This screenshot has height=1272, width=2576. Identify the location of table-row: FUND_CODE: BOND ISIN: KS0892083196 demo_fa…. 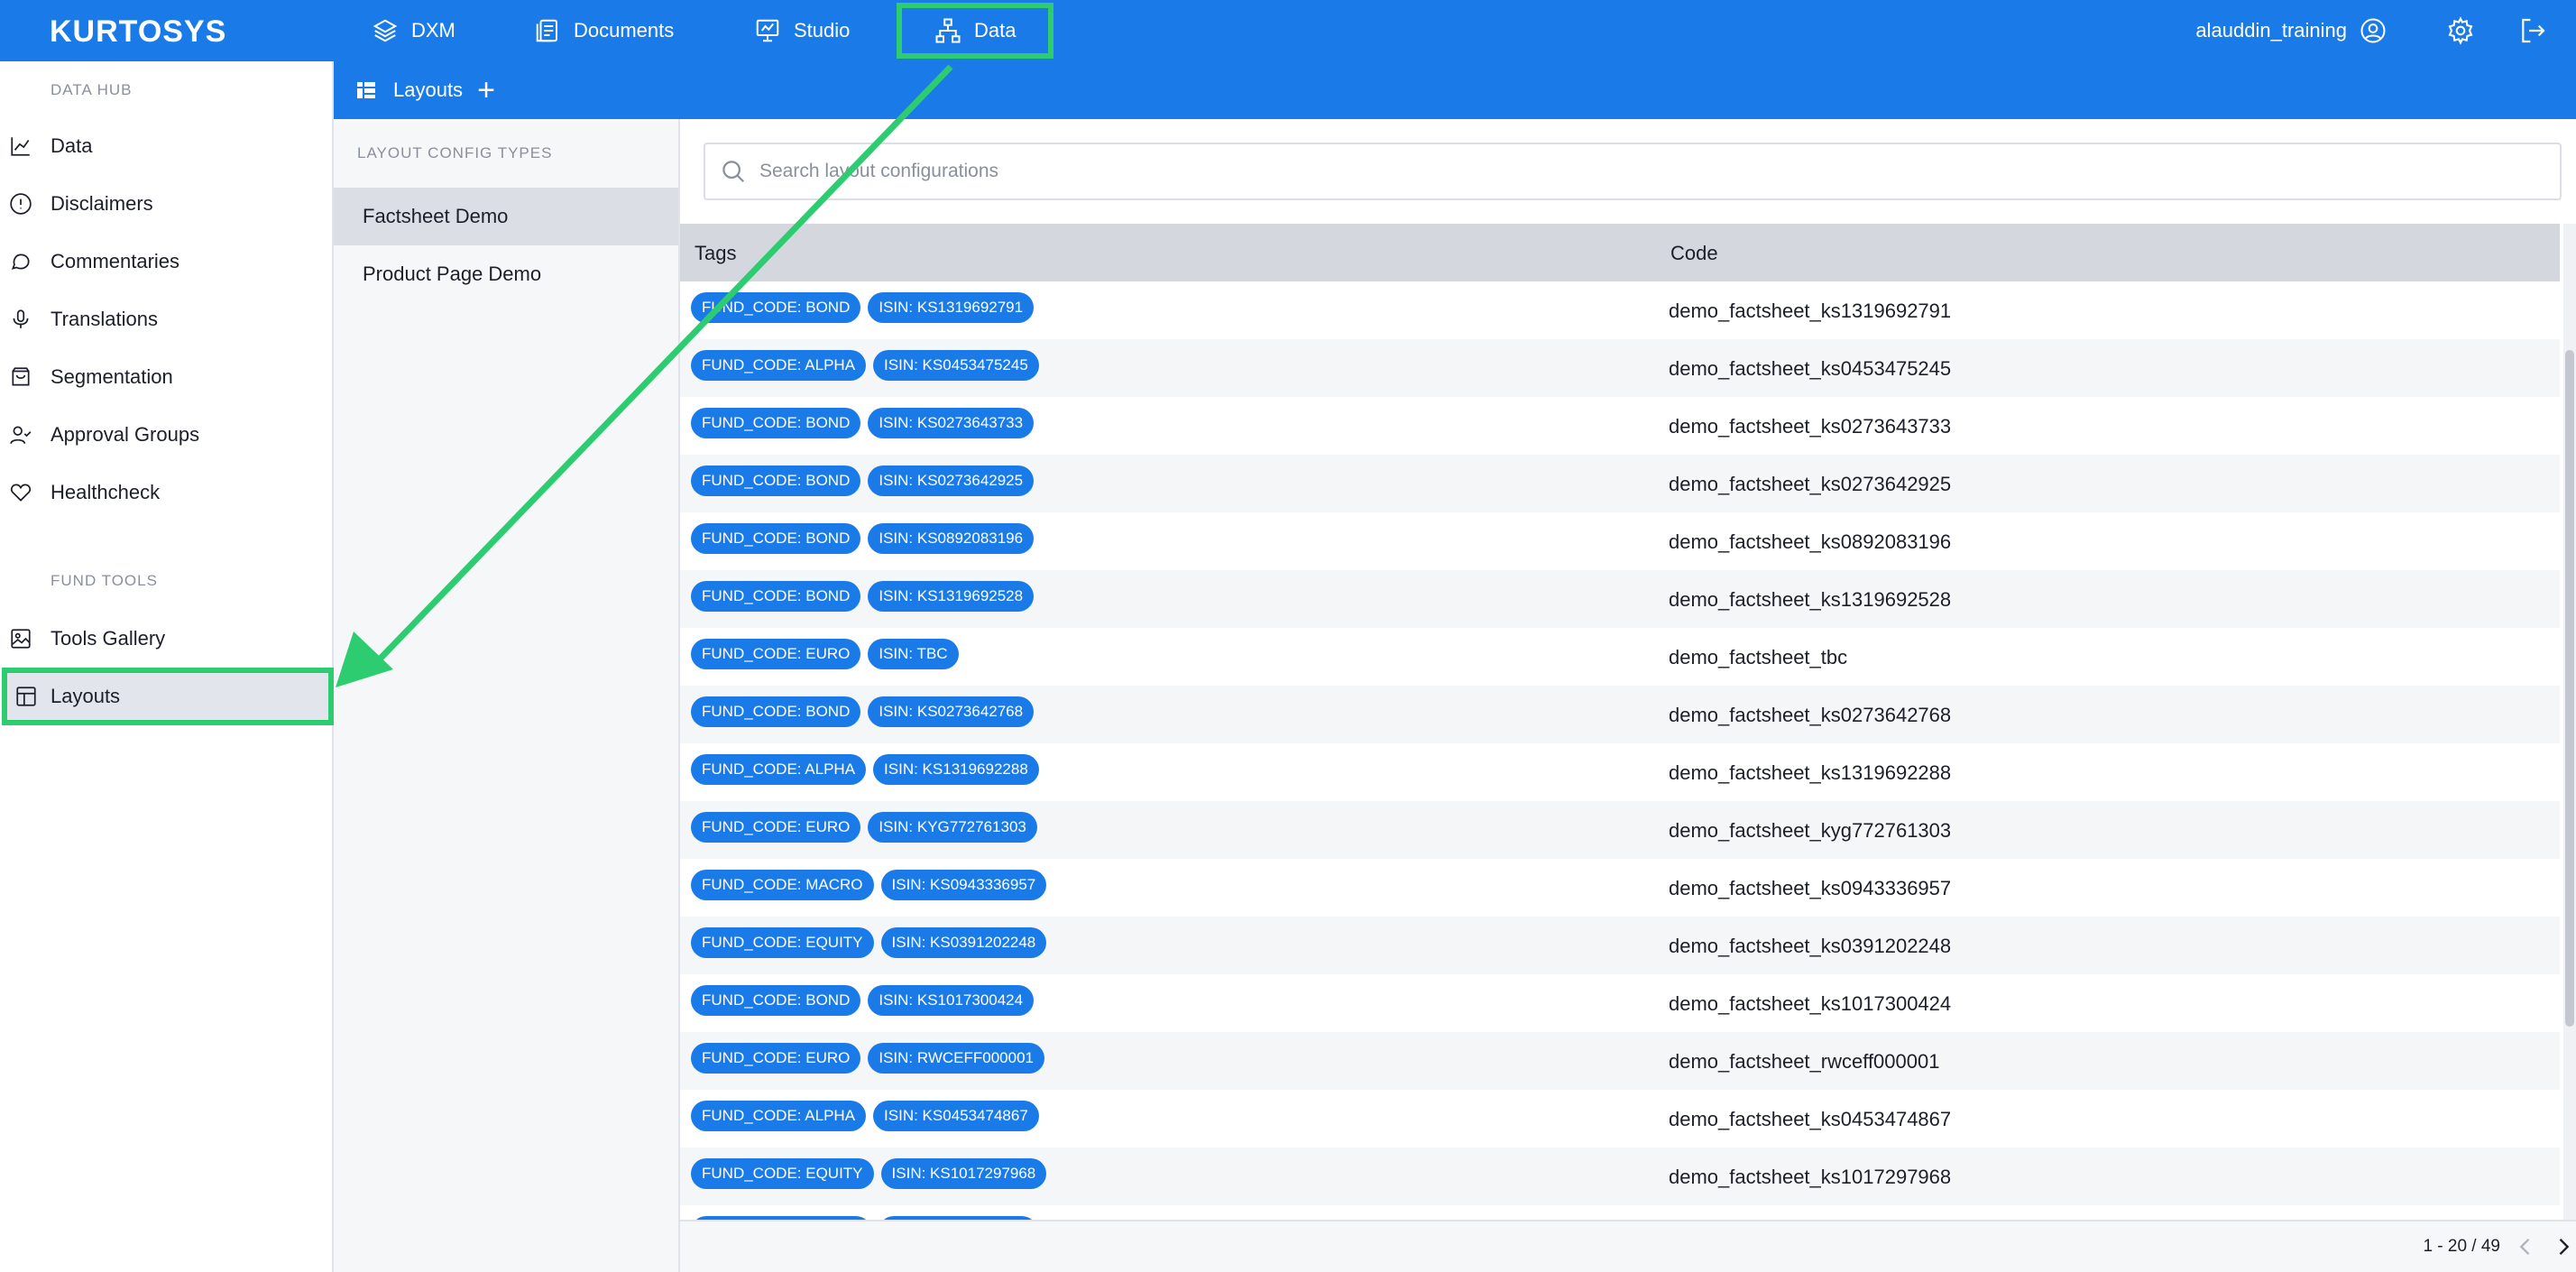
(1620, 541).